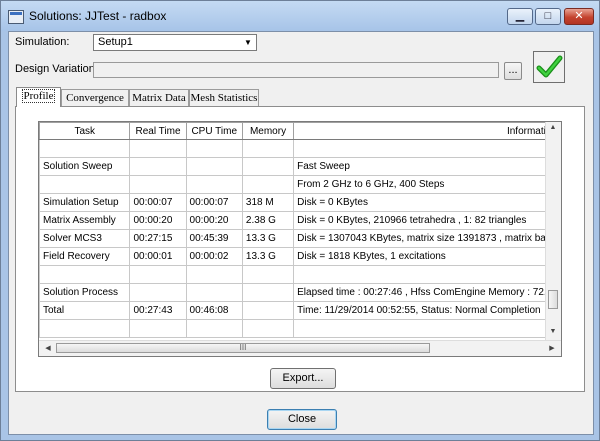 The height and width of the screenshot is (441, 600). Describe the element at coordinates (158, 310) in the screenshot. I see `table-cell: 00:27:43` at that location.